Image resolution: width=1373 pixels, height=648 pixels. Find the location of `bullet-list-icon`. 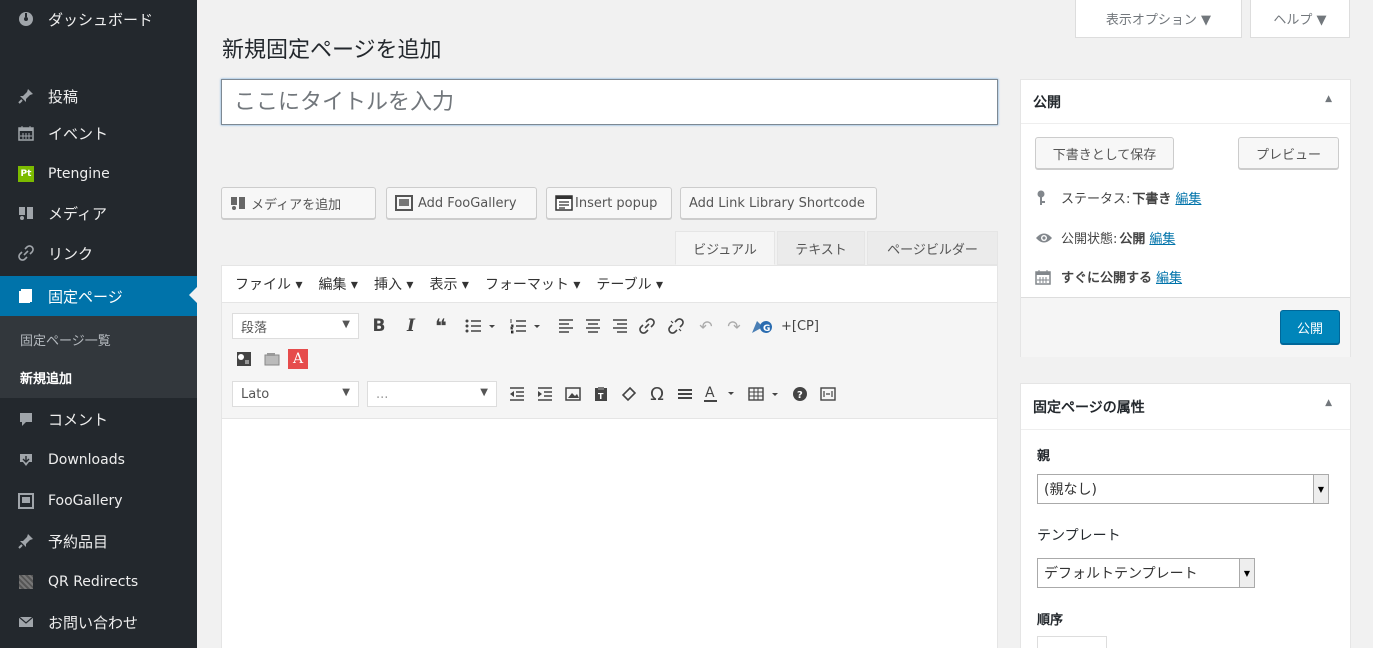

bullet-list-icon is located at coordinates (482, 326).